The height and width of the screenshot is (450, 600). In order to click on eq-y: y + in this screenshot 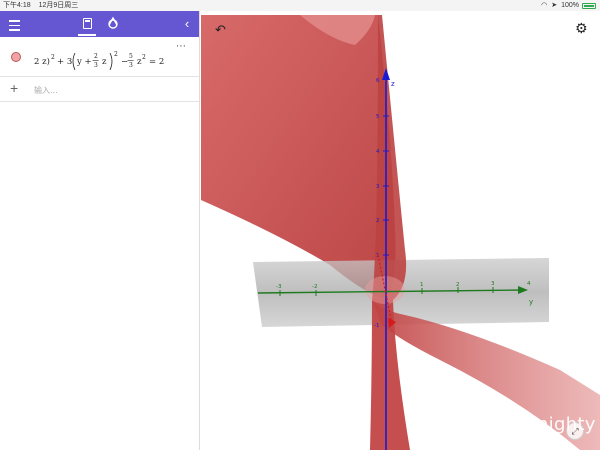, I will do `click(84, 62)`.